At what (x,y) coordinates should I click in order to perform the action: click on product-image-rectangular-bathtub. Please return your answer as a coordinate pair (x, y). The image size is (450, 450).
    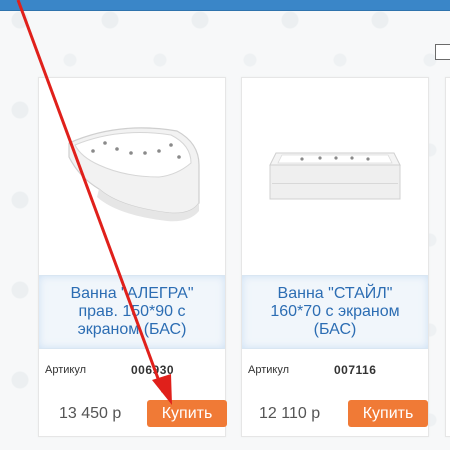
    Looking at the image, I should click on (335, 168).